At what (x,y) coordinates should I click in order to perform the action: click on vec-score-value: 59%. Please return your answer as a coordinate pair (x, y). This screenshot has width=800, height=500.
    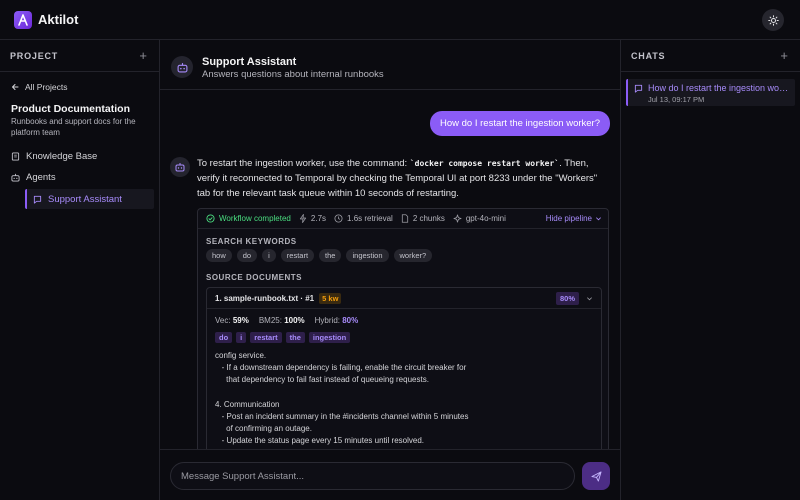
    Looking at the image, I should click on (240, 320).